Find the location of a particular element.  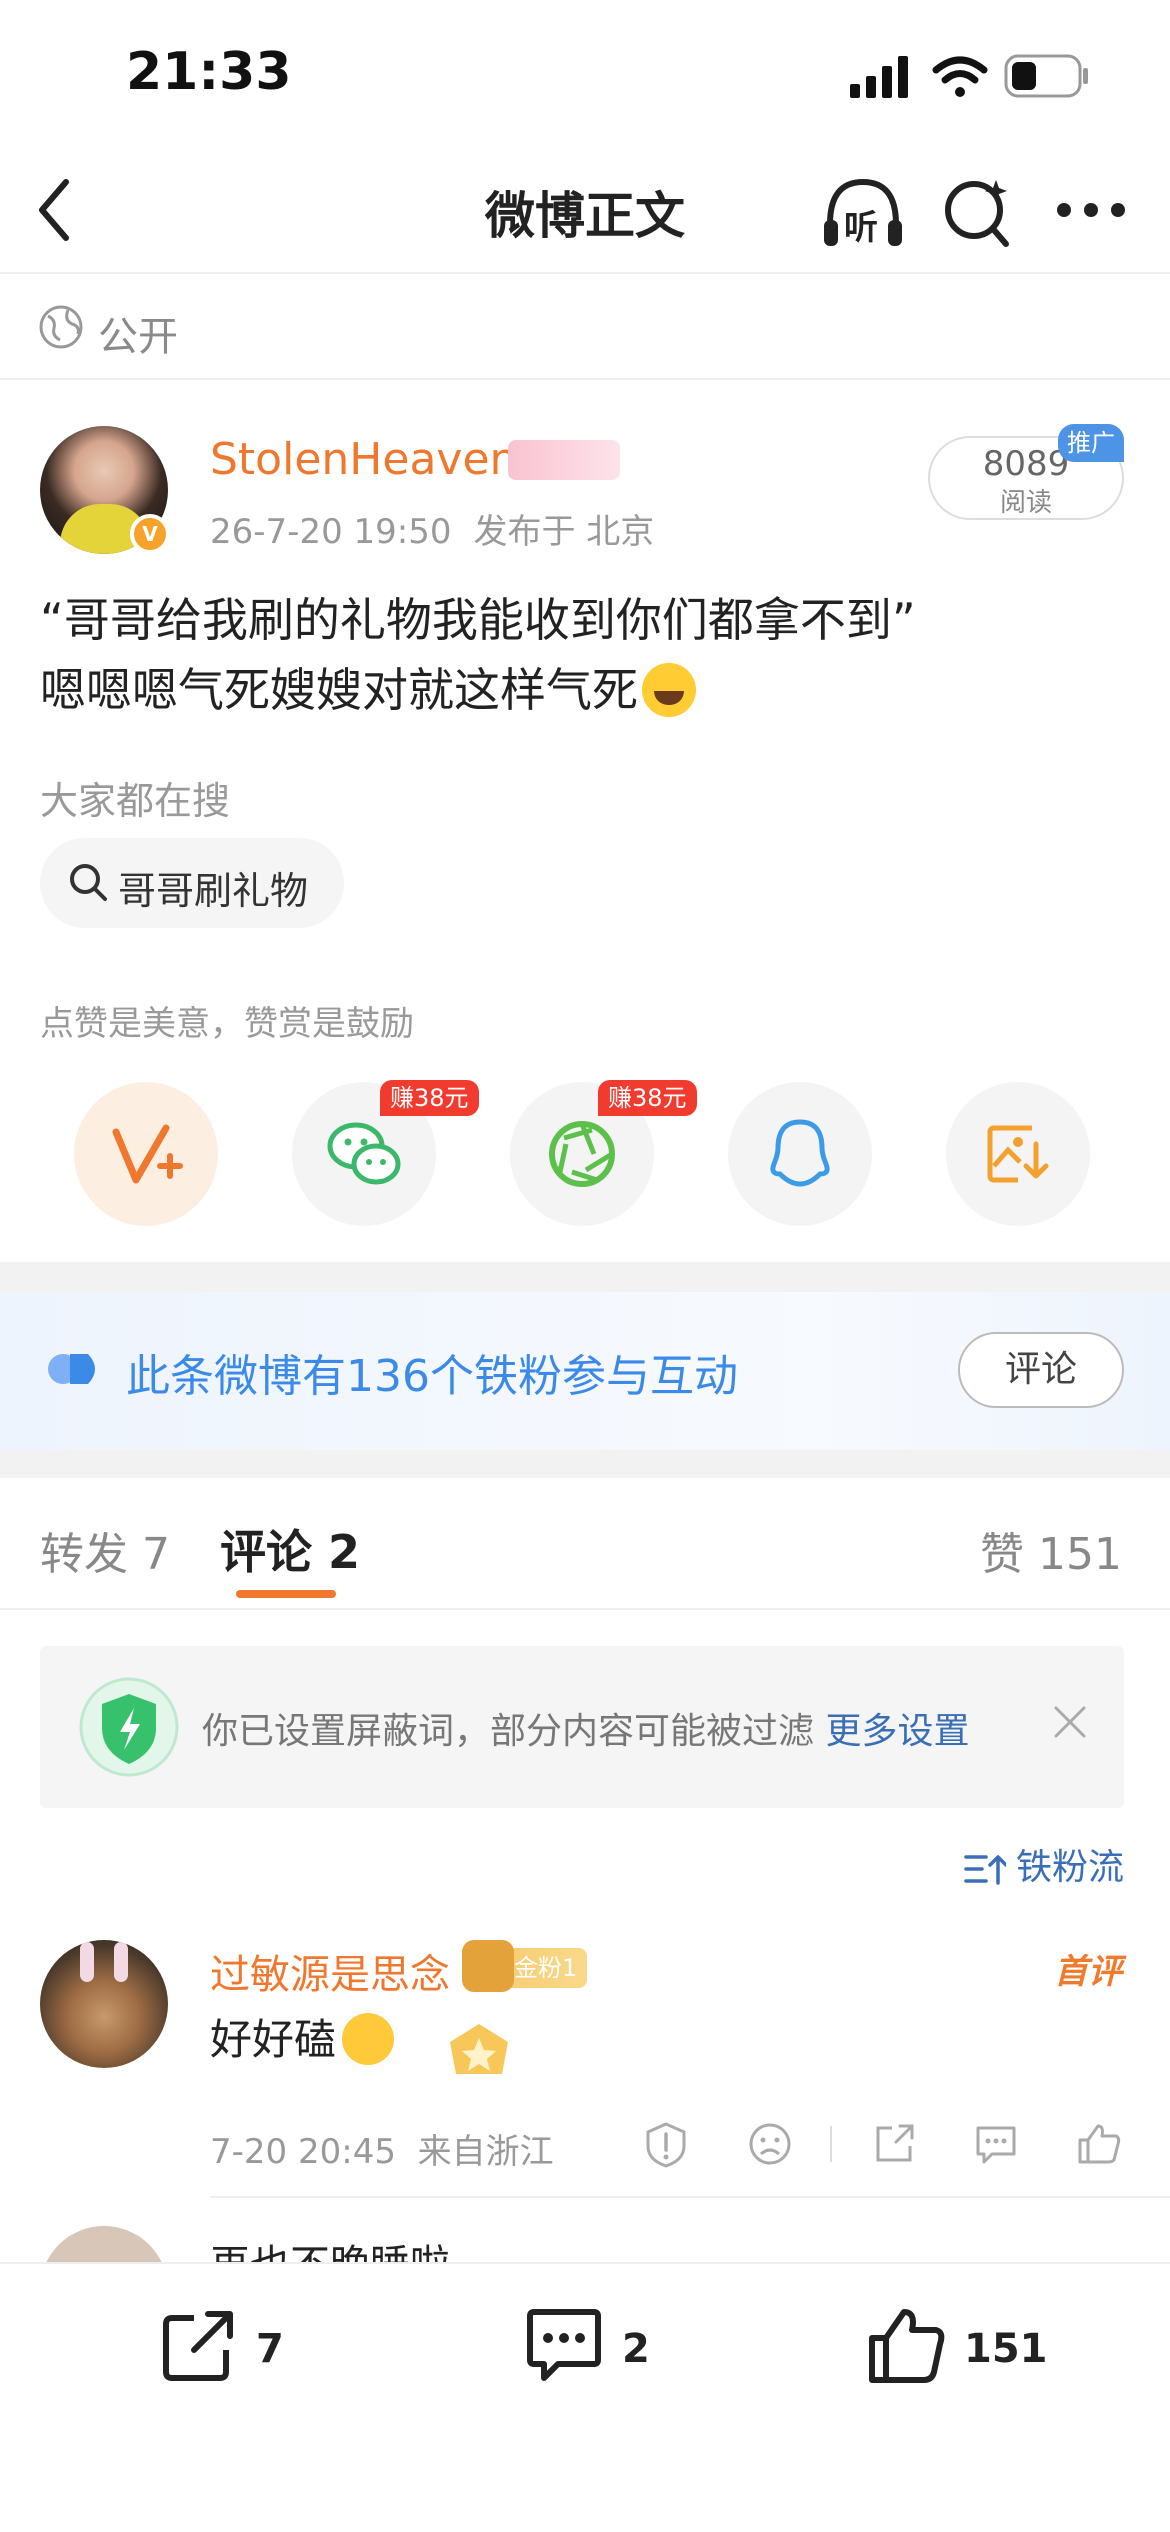

search-hint: 大家都在搜 is located at coordinates (135, 801).